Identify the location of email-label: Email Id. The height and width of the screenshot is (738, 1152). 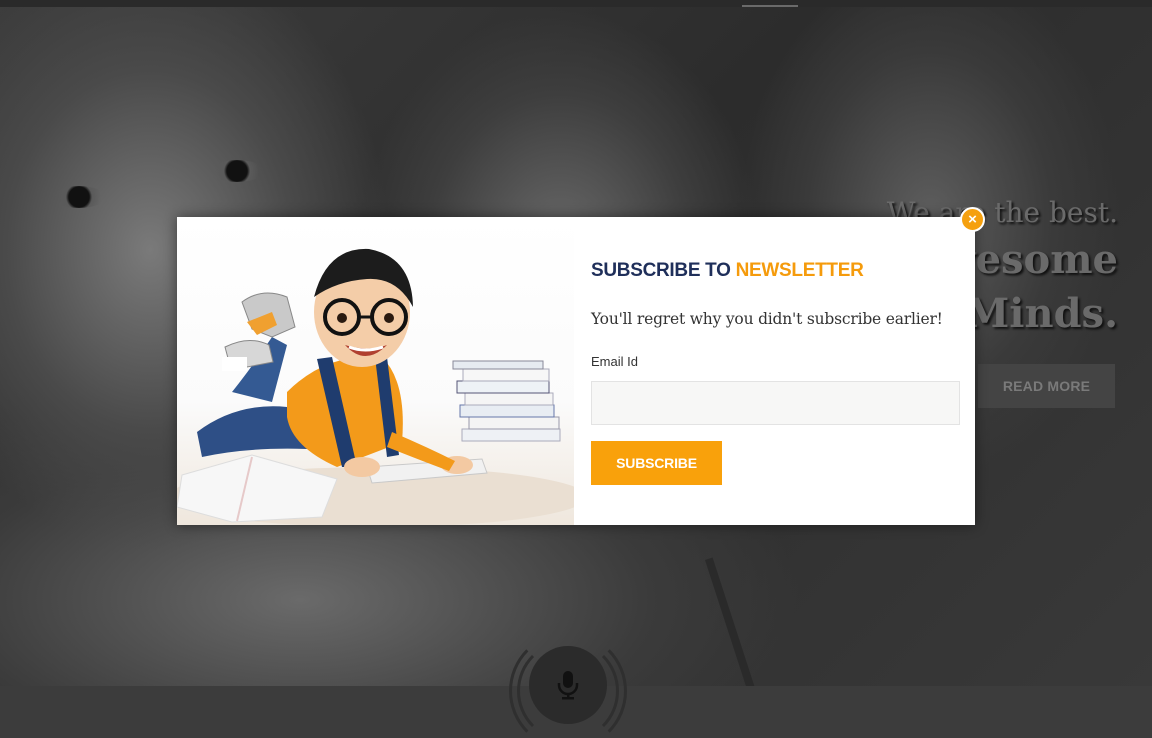
(614, 361).